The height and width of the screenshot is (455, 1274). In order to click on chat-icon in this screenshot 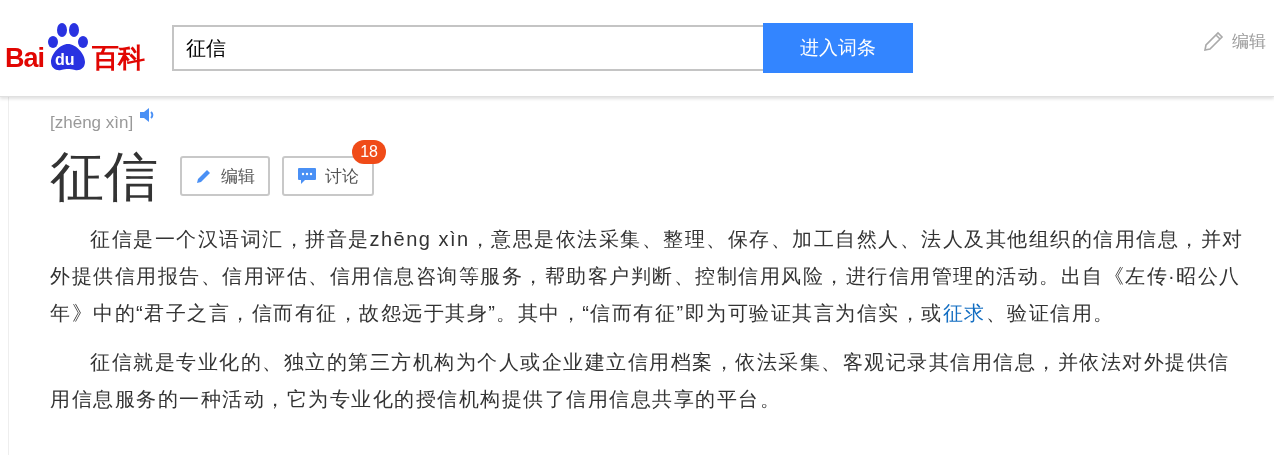, I will do `click(307, 176)`.